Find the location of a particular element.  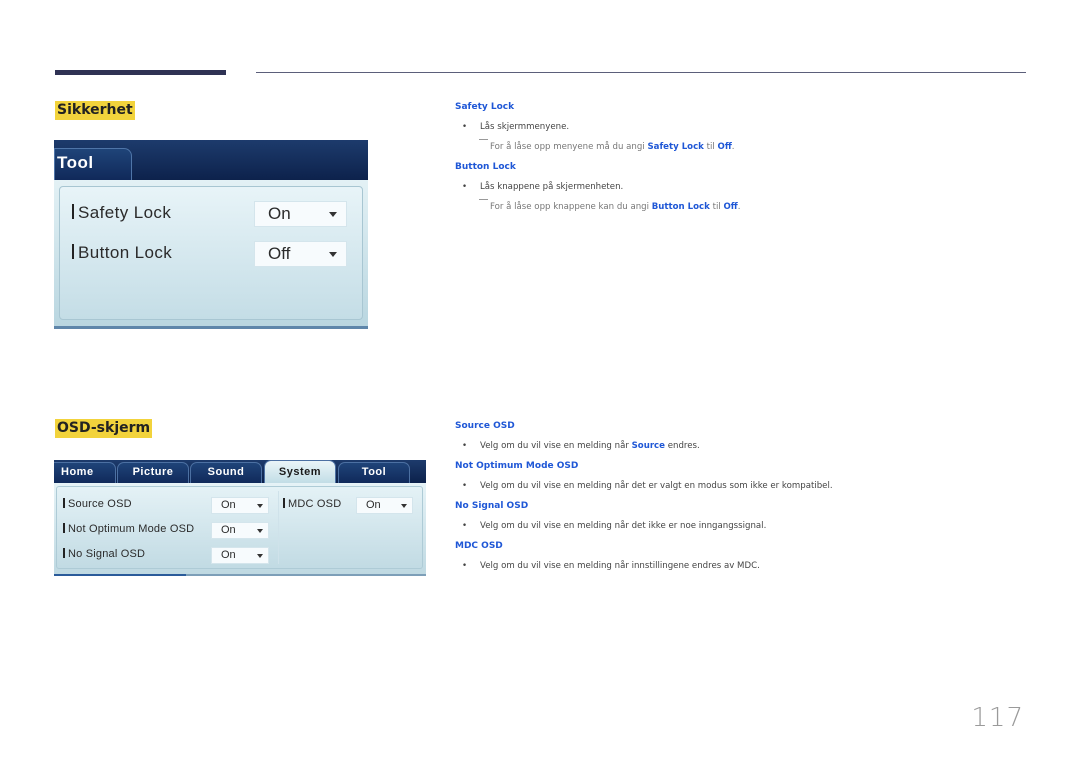

page-number: 117 is located at coordinates (997, 718).